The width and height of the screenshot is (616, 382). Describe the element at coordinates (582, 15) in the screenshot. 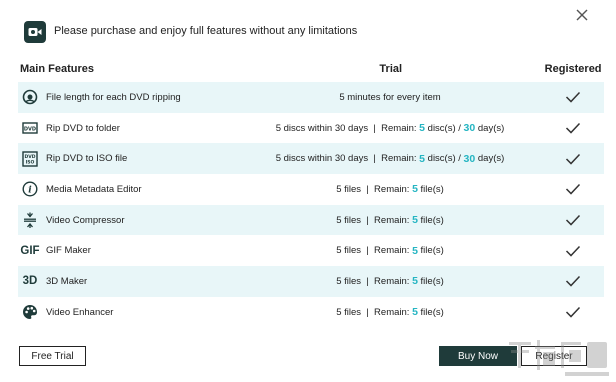

I see `close-icon` at that location.